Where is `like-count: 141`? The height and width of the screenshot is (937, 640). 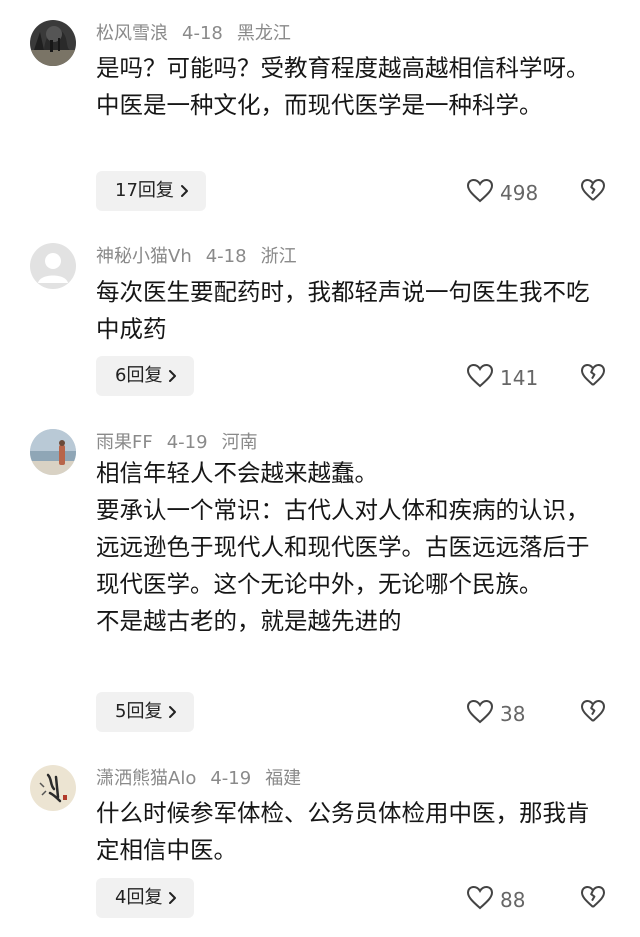 like-count: 141 is located at coordinates (519, 378).